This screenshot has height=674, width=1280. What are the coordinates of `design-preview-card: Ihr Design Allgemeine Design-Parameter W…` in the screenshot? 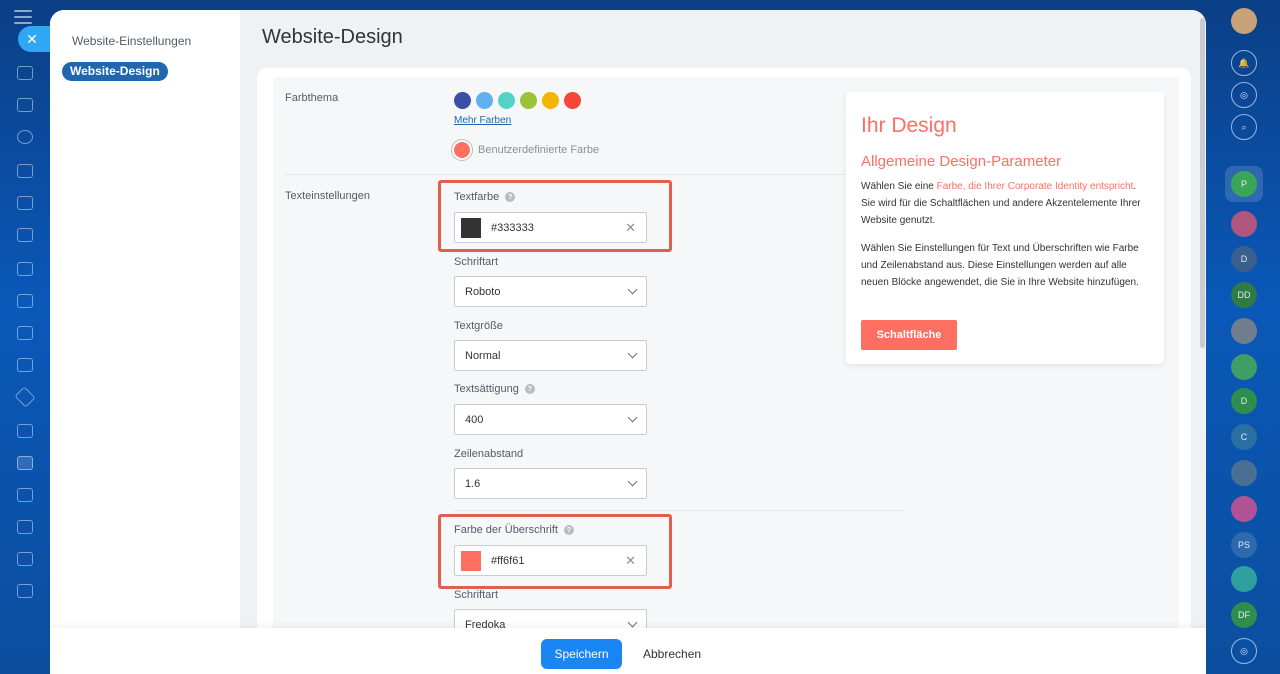 It's located at (1005, 228).